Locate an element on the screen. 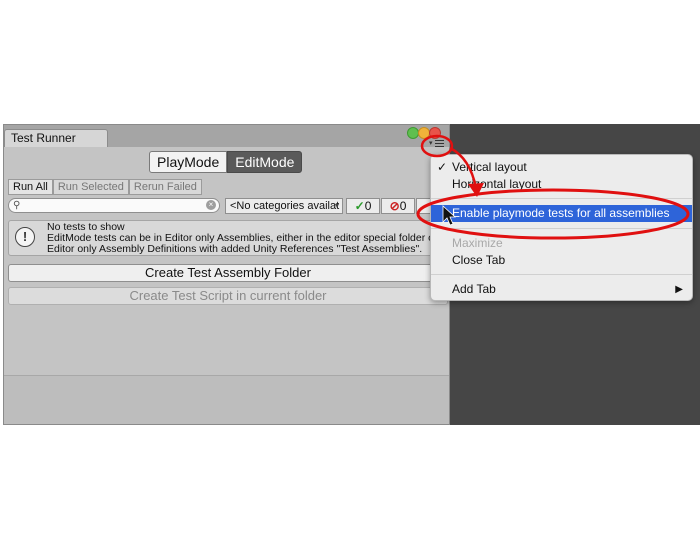 The width and height of the screenshot is (700, 550). category-selected: <No categories availat is located at coordinates (285, 206).